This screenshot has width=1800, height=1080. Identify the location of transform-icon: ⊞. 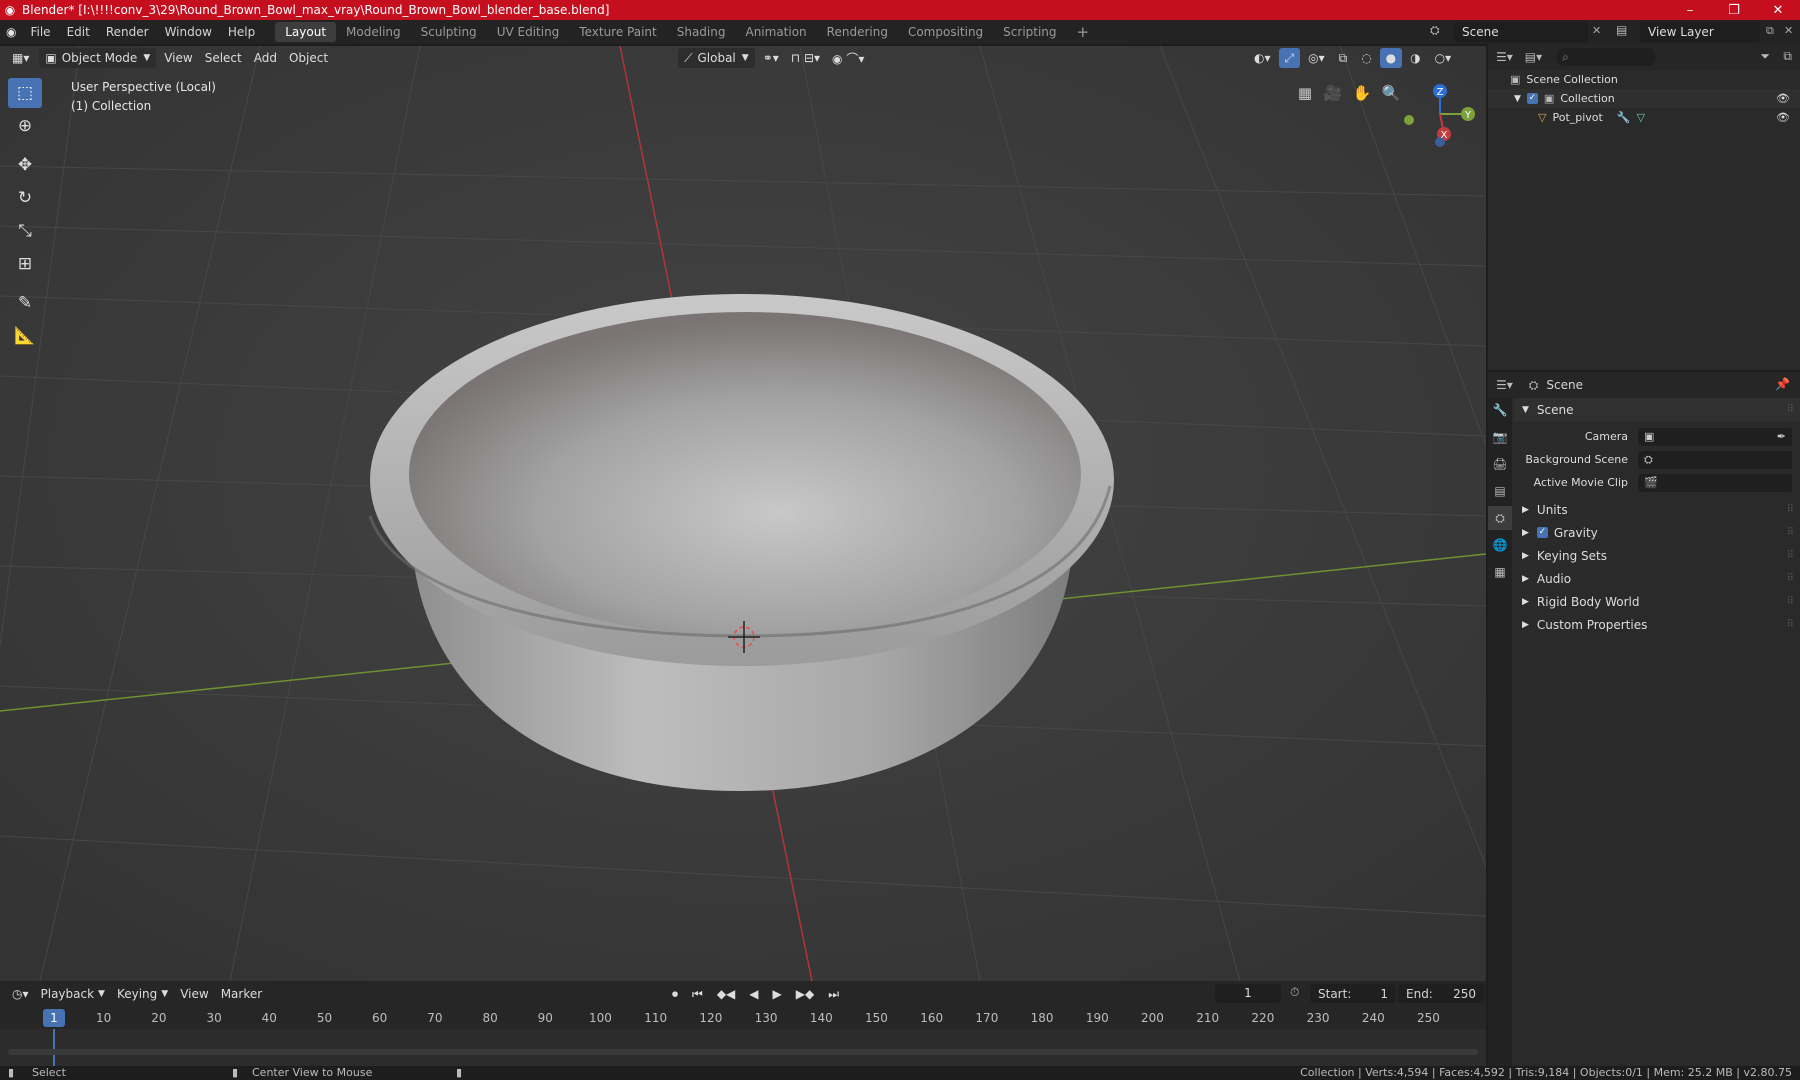
(25, 264).